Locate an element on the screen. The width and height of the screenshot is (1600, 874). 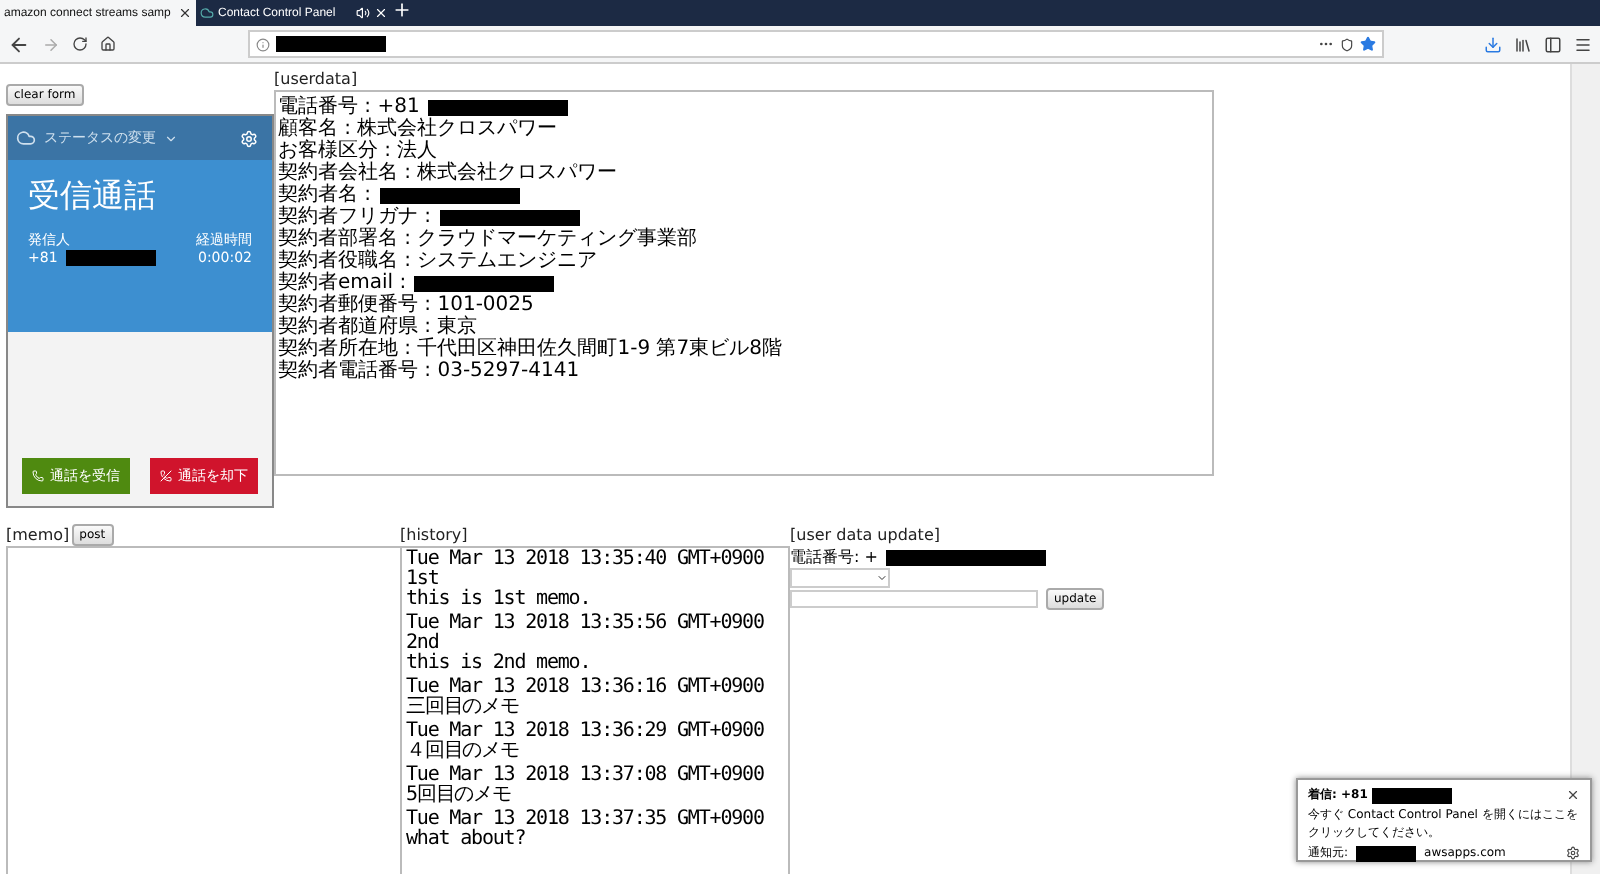
menu-icon is located at coordinates (1583, 44).